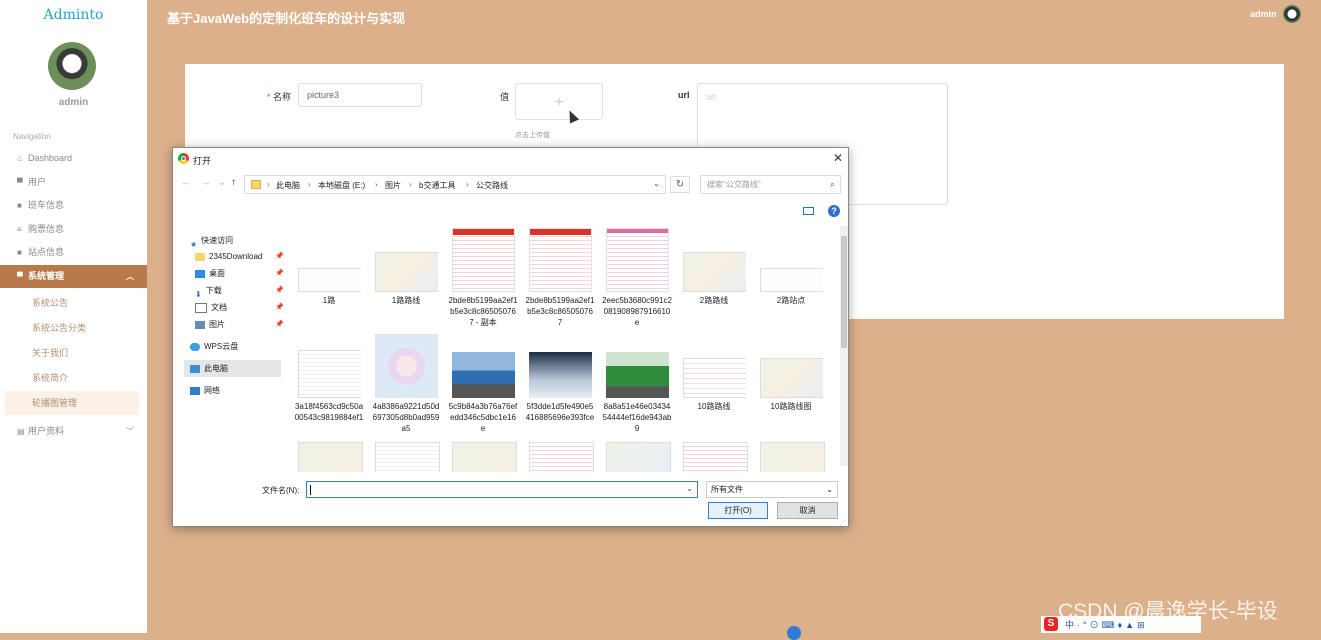  I want to click on ime-toolbar: S 中·°⊙⌨♦▲⊞, so click(1121, 624).